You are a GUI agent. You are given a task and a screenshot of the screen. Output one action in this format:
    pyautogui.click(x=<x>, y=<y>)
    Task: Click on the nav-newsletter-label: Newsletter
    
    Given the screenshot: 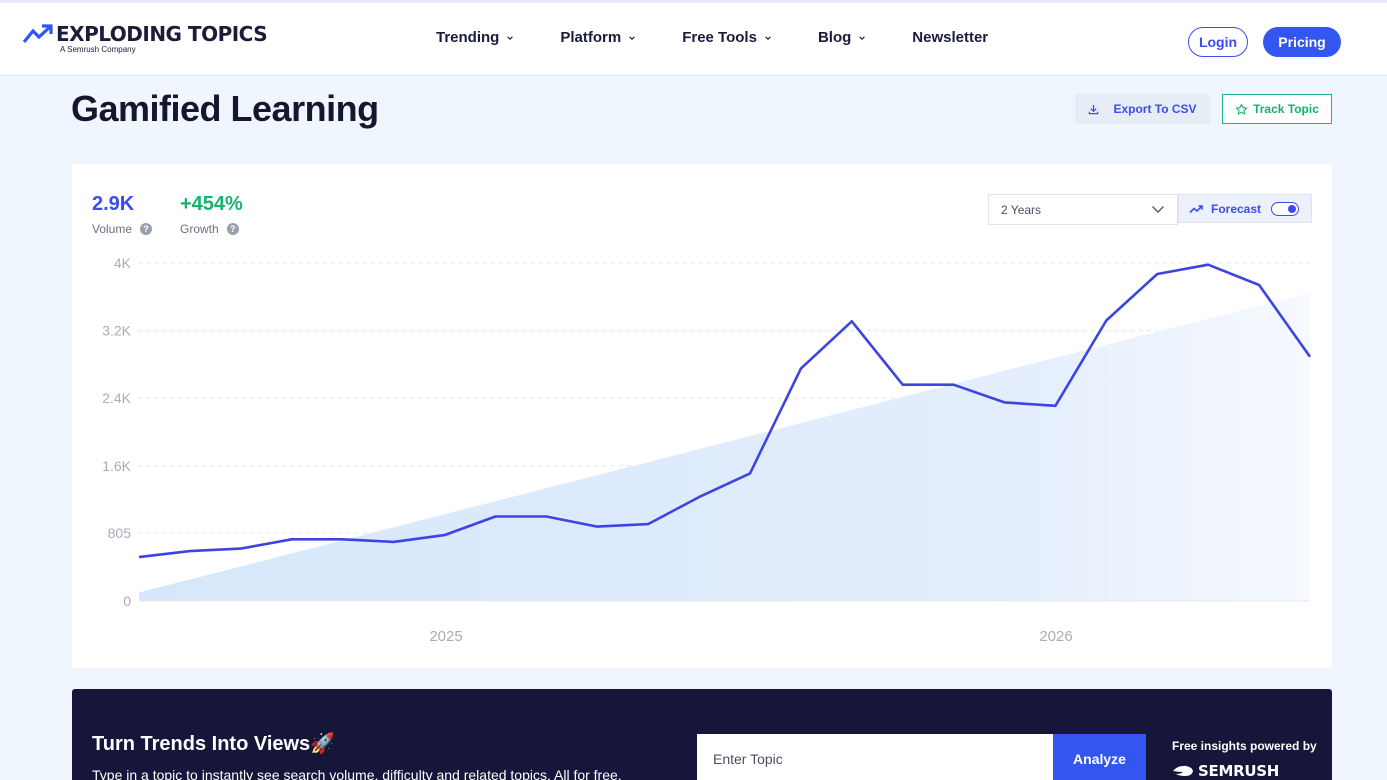 What is the action you would take?
    pyautogui.click(x=950, y=37)
    